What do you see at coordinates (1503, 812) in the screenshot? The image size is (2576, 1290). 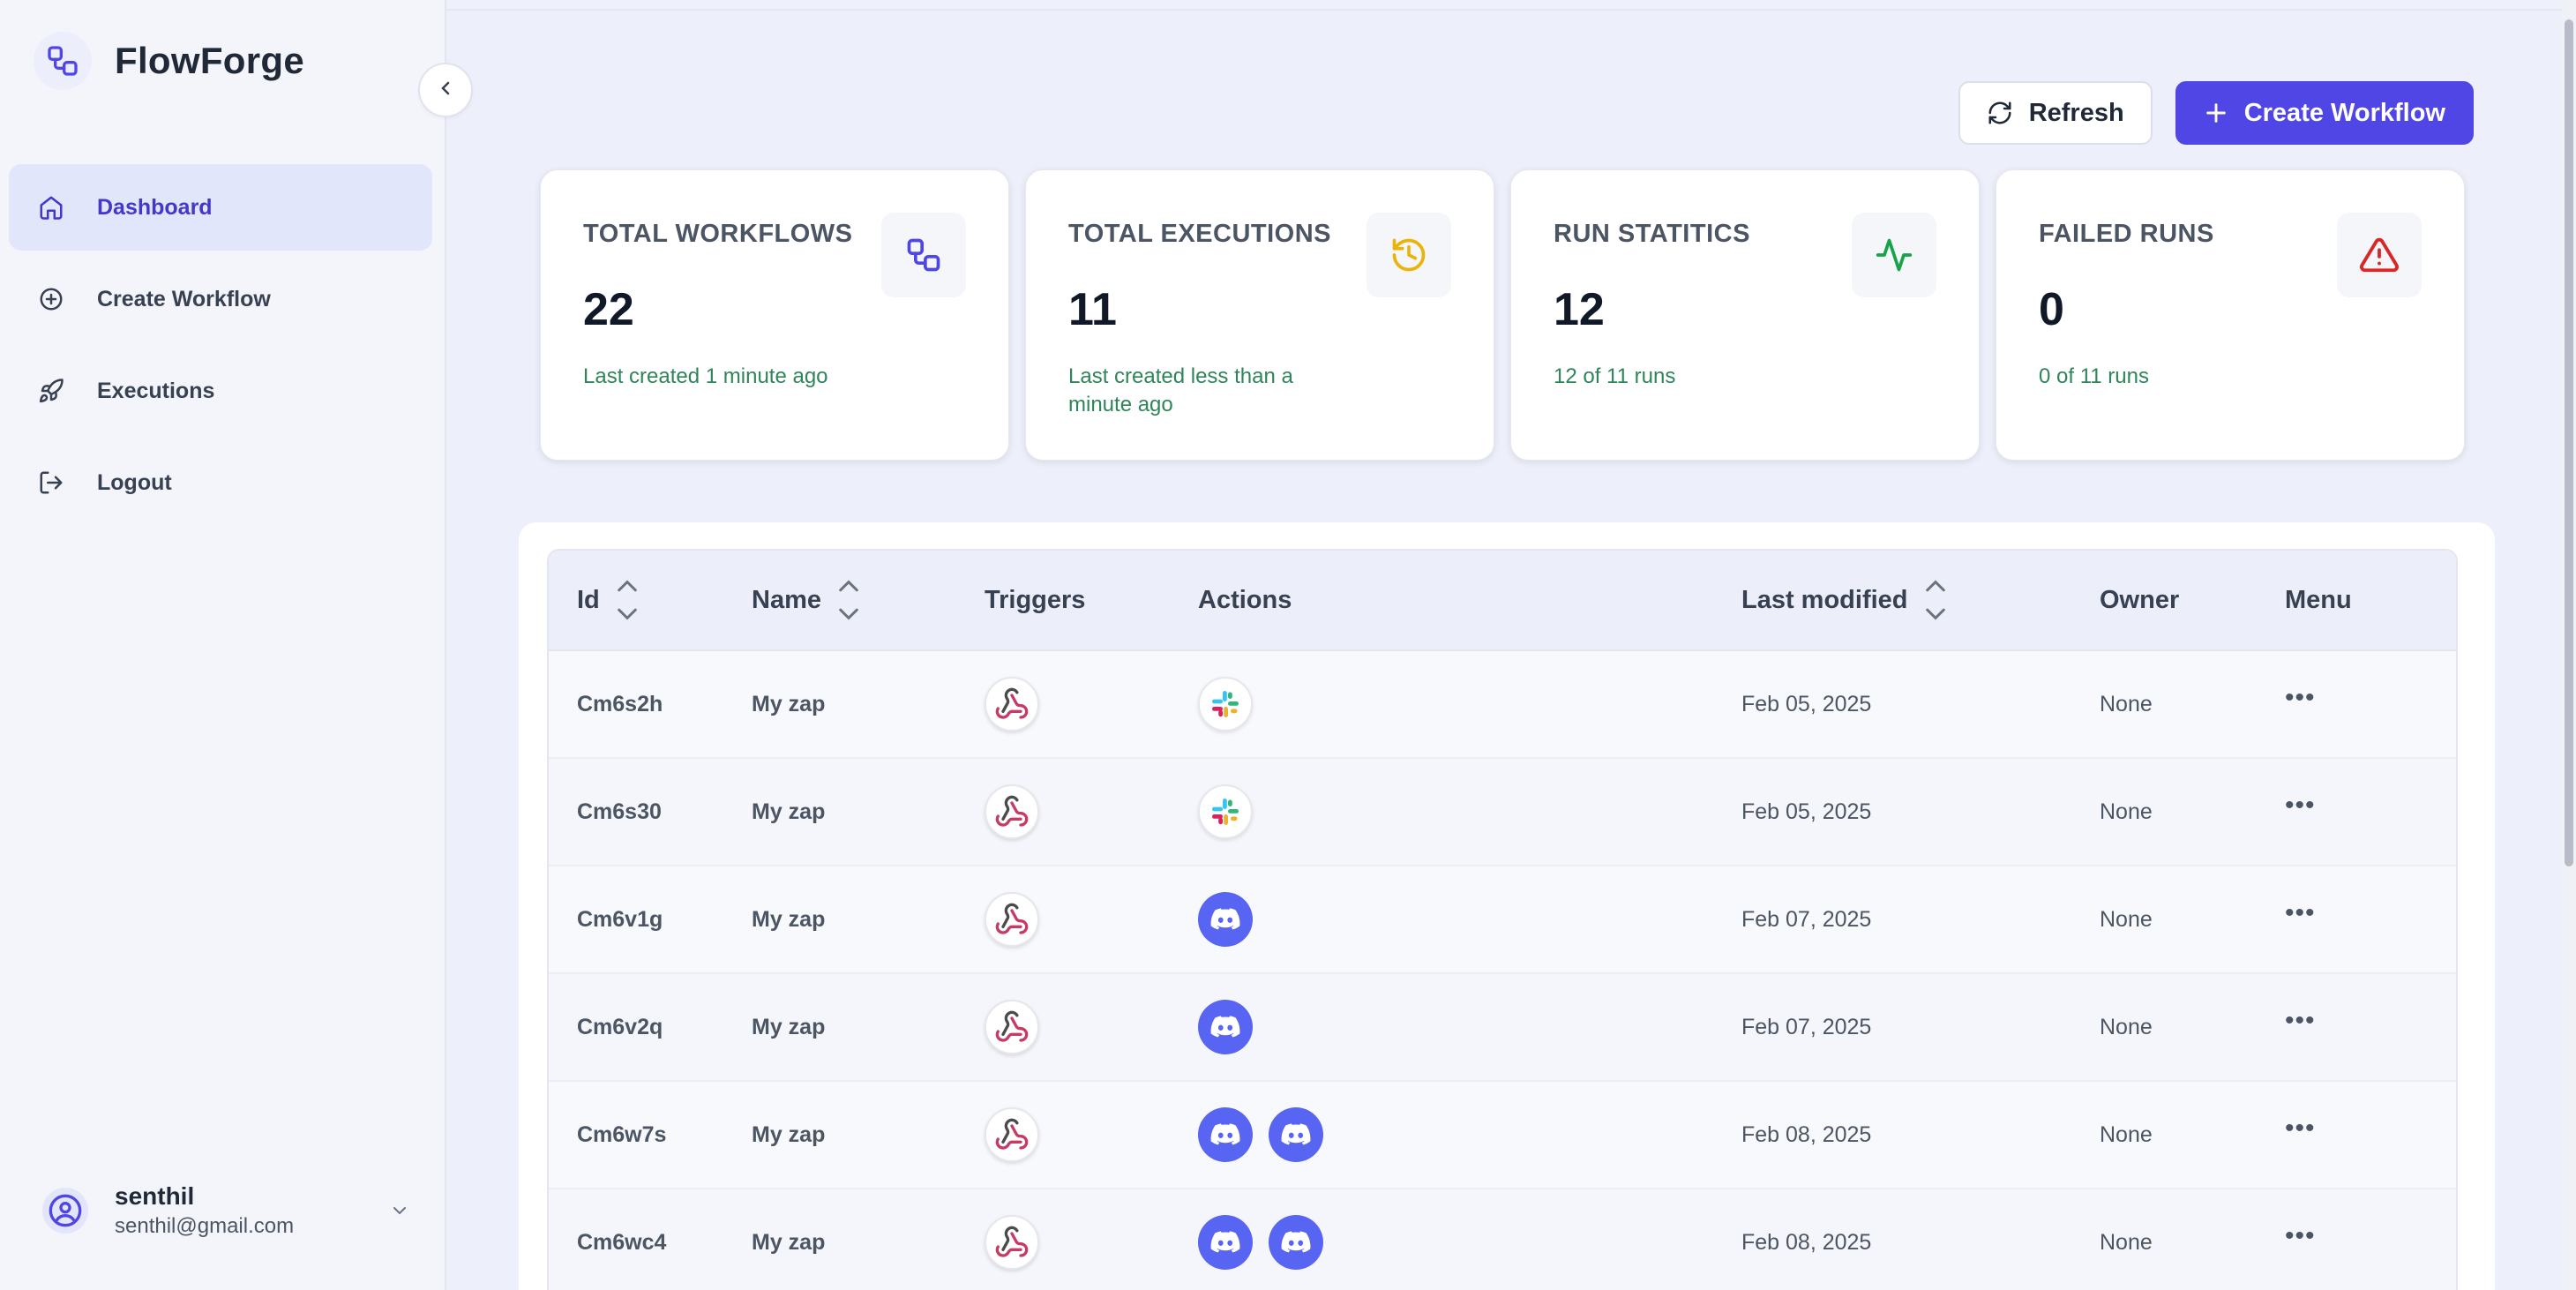 I see `table-row: Cm6s30 My zap Feb 05, 2025 None •••` at bounding box center [1503, 812].